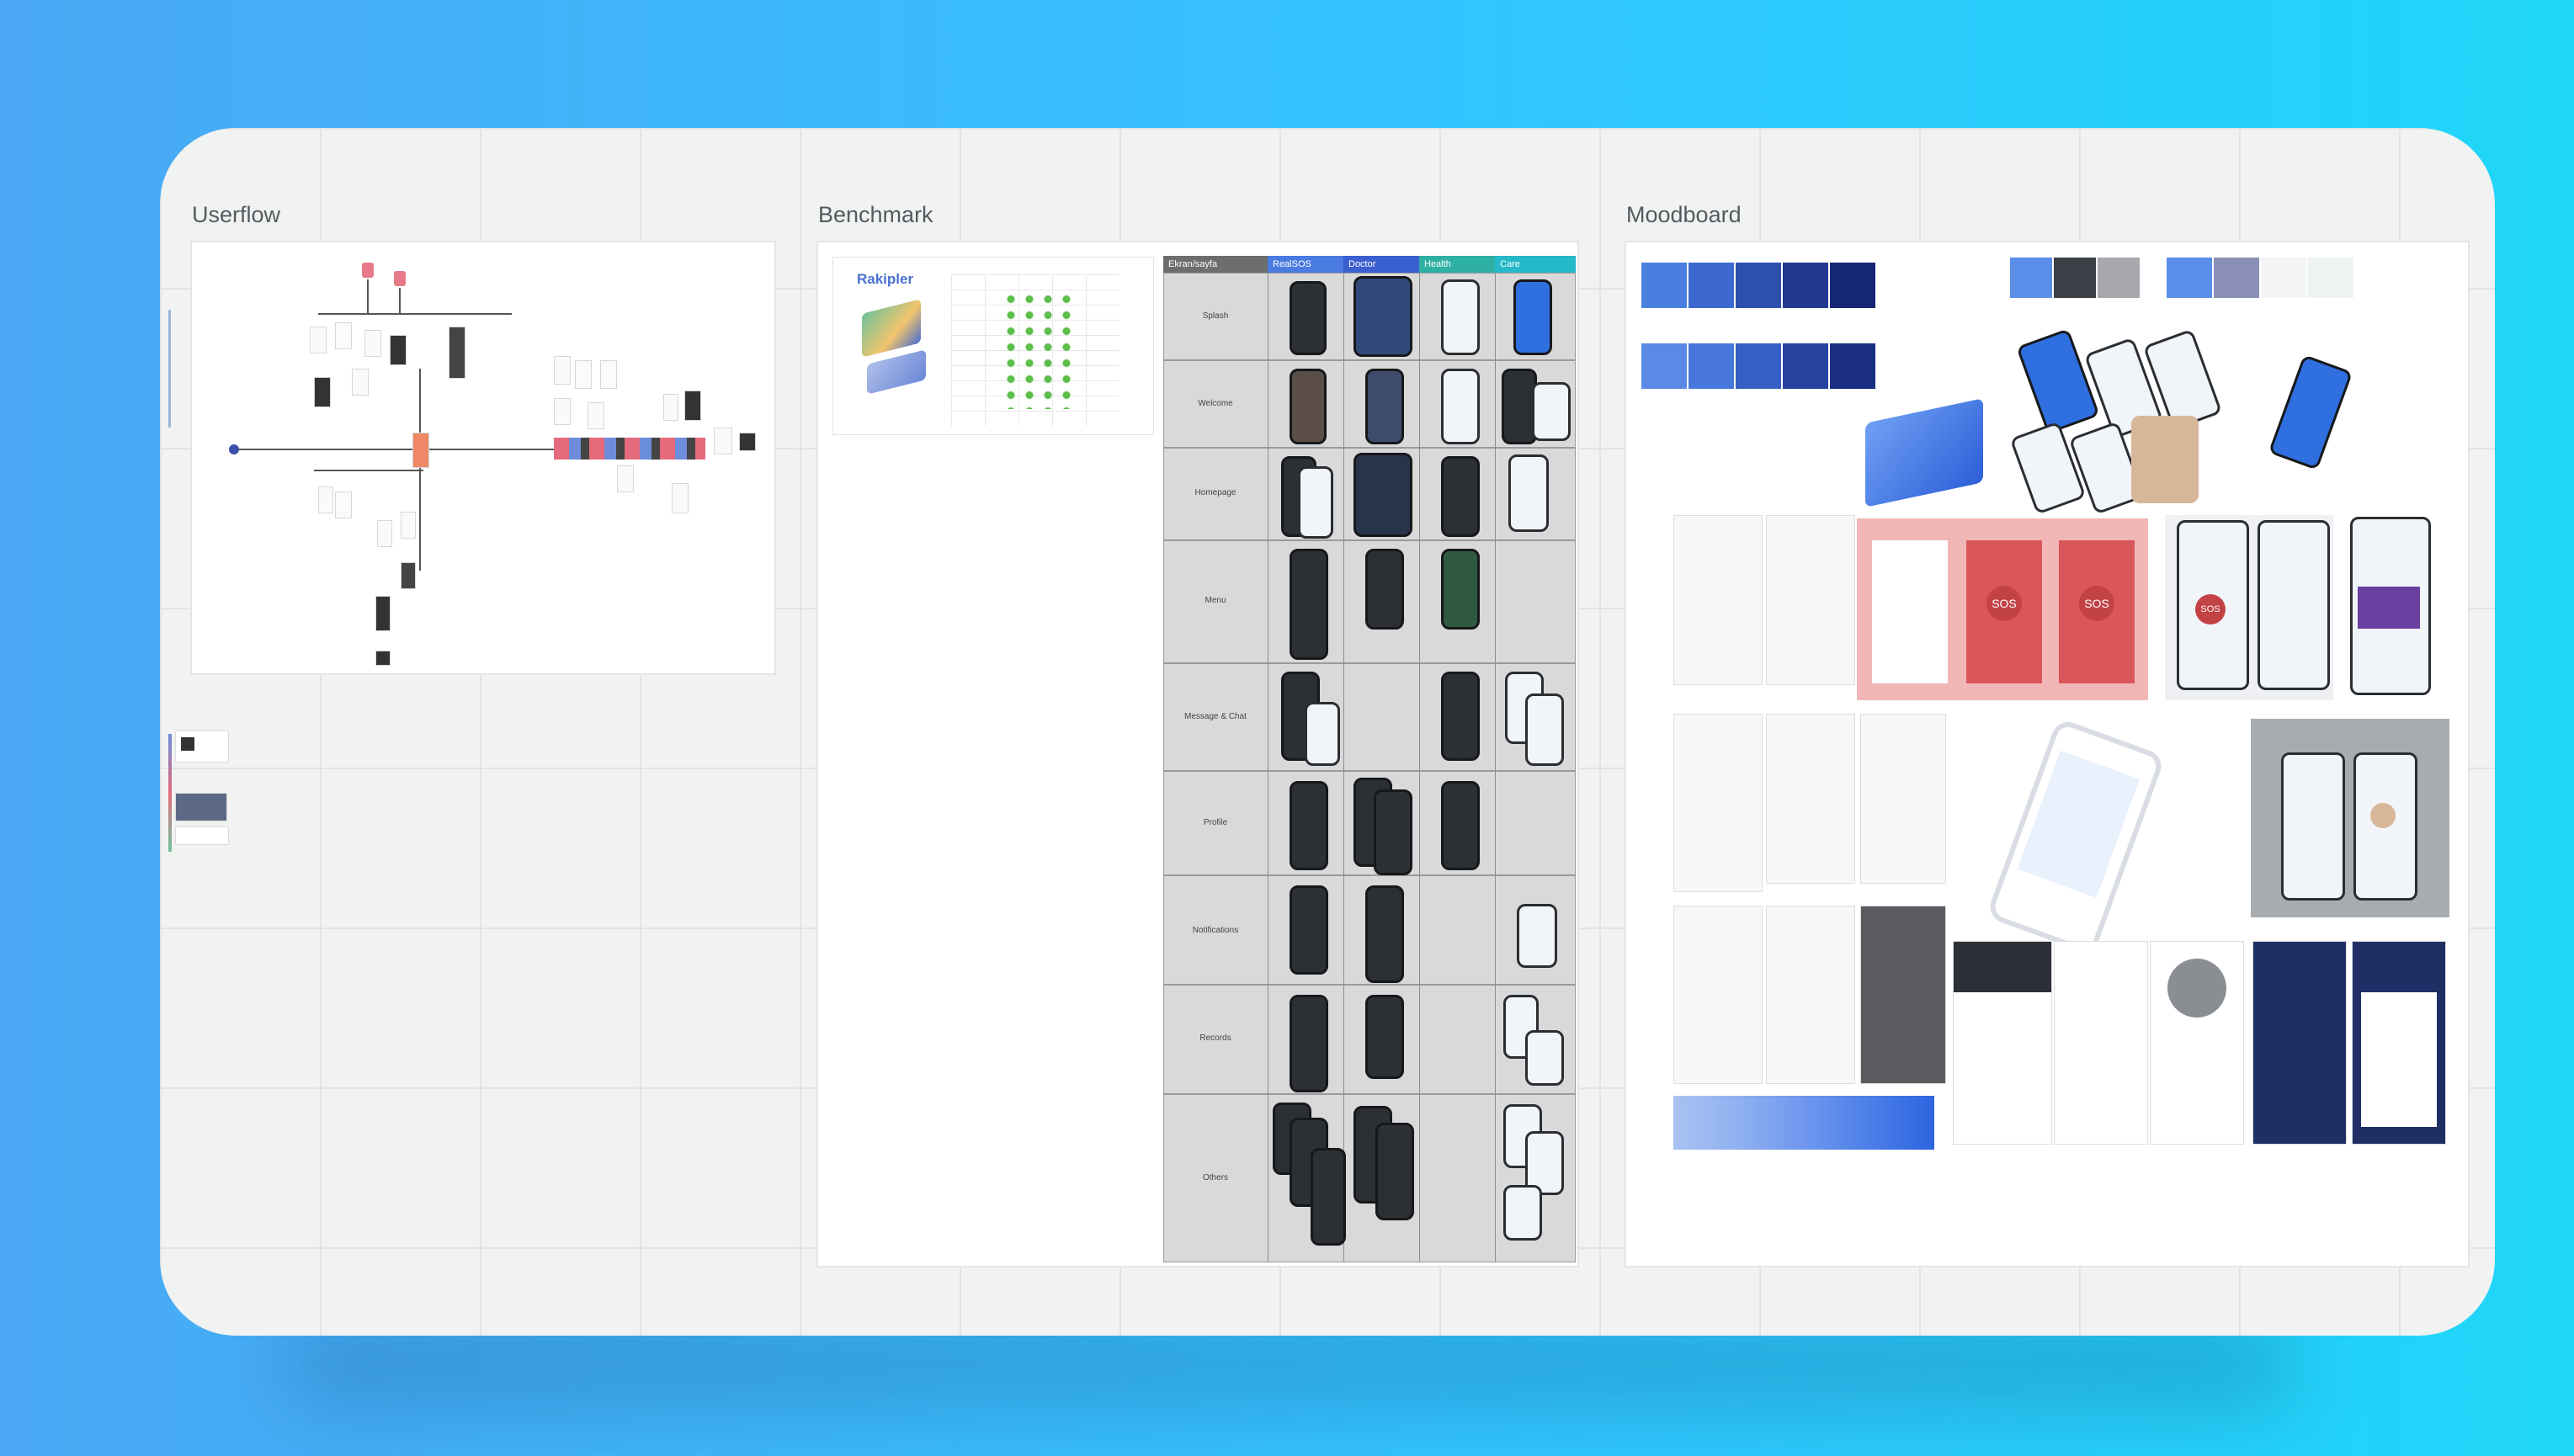  I want to click on row-label: Others, so click(1215, 1177).